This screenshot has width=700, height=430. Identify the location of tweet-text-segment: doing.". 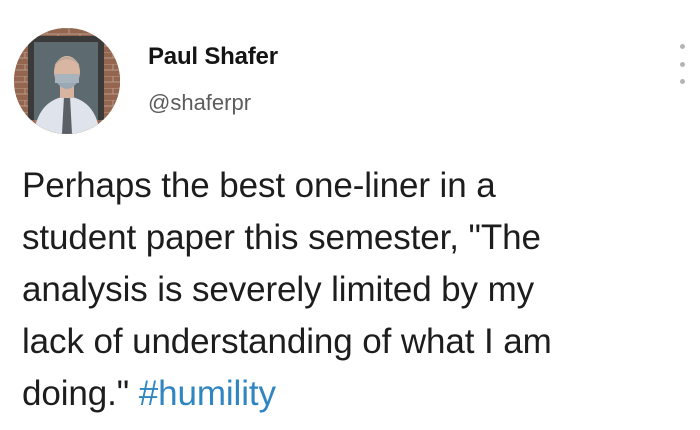
(80, 393).